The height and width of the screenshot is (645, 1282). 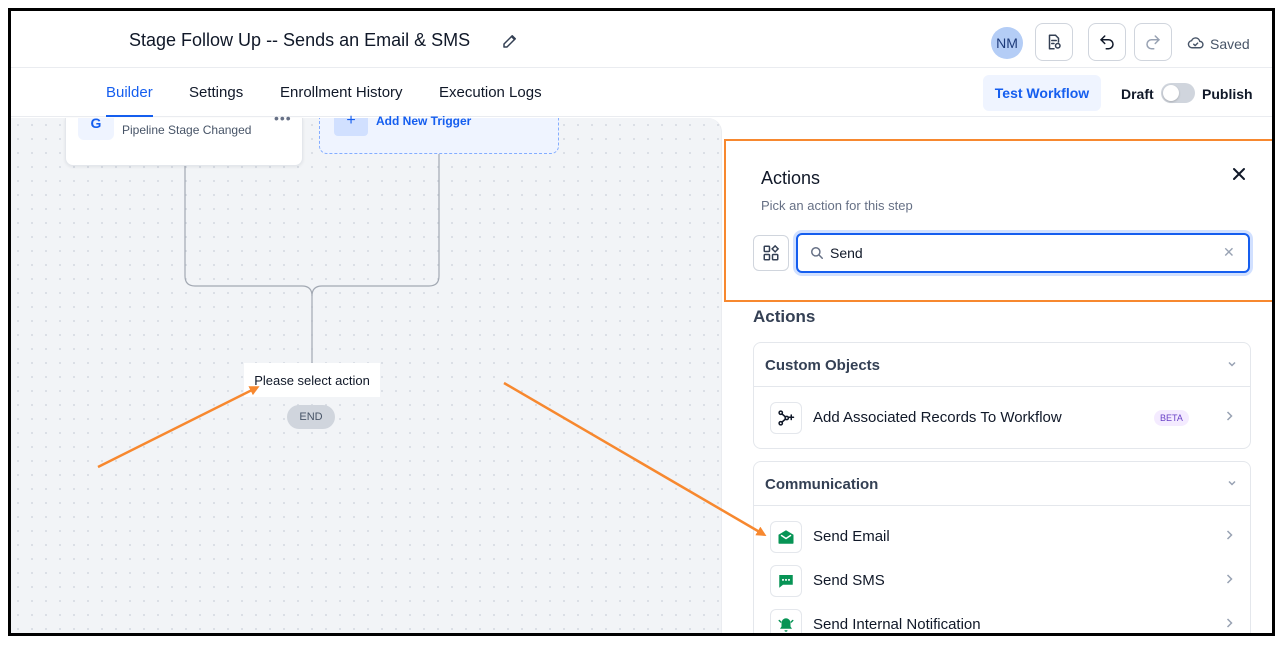 What do you see at coordinates (784, 316) in the screenshot?
I see `actions-section-heading: Actions` at bounding box center [784, 316].